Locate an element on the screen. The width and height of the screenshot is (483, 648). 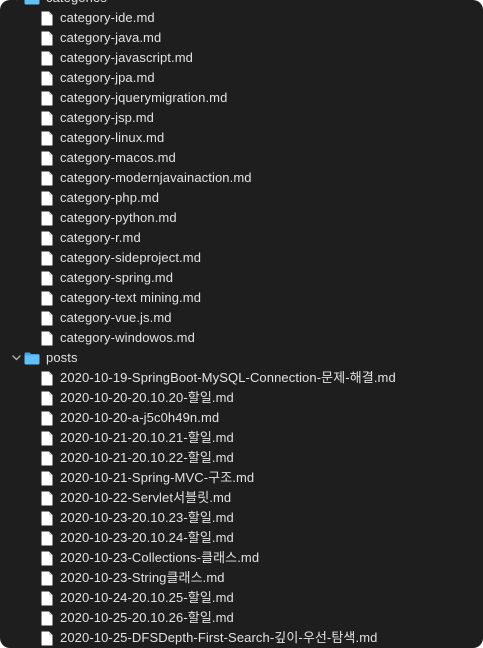
file-label: category-modernjavainaction.md is located at coordinates (156, 177).